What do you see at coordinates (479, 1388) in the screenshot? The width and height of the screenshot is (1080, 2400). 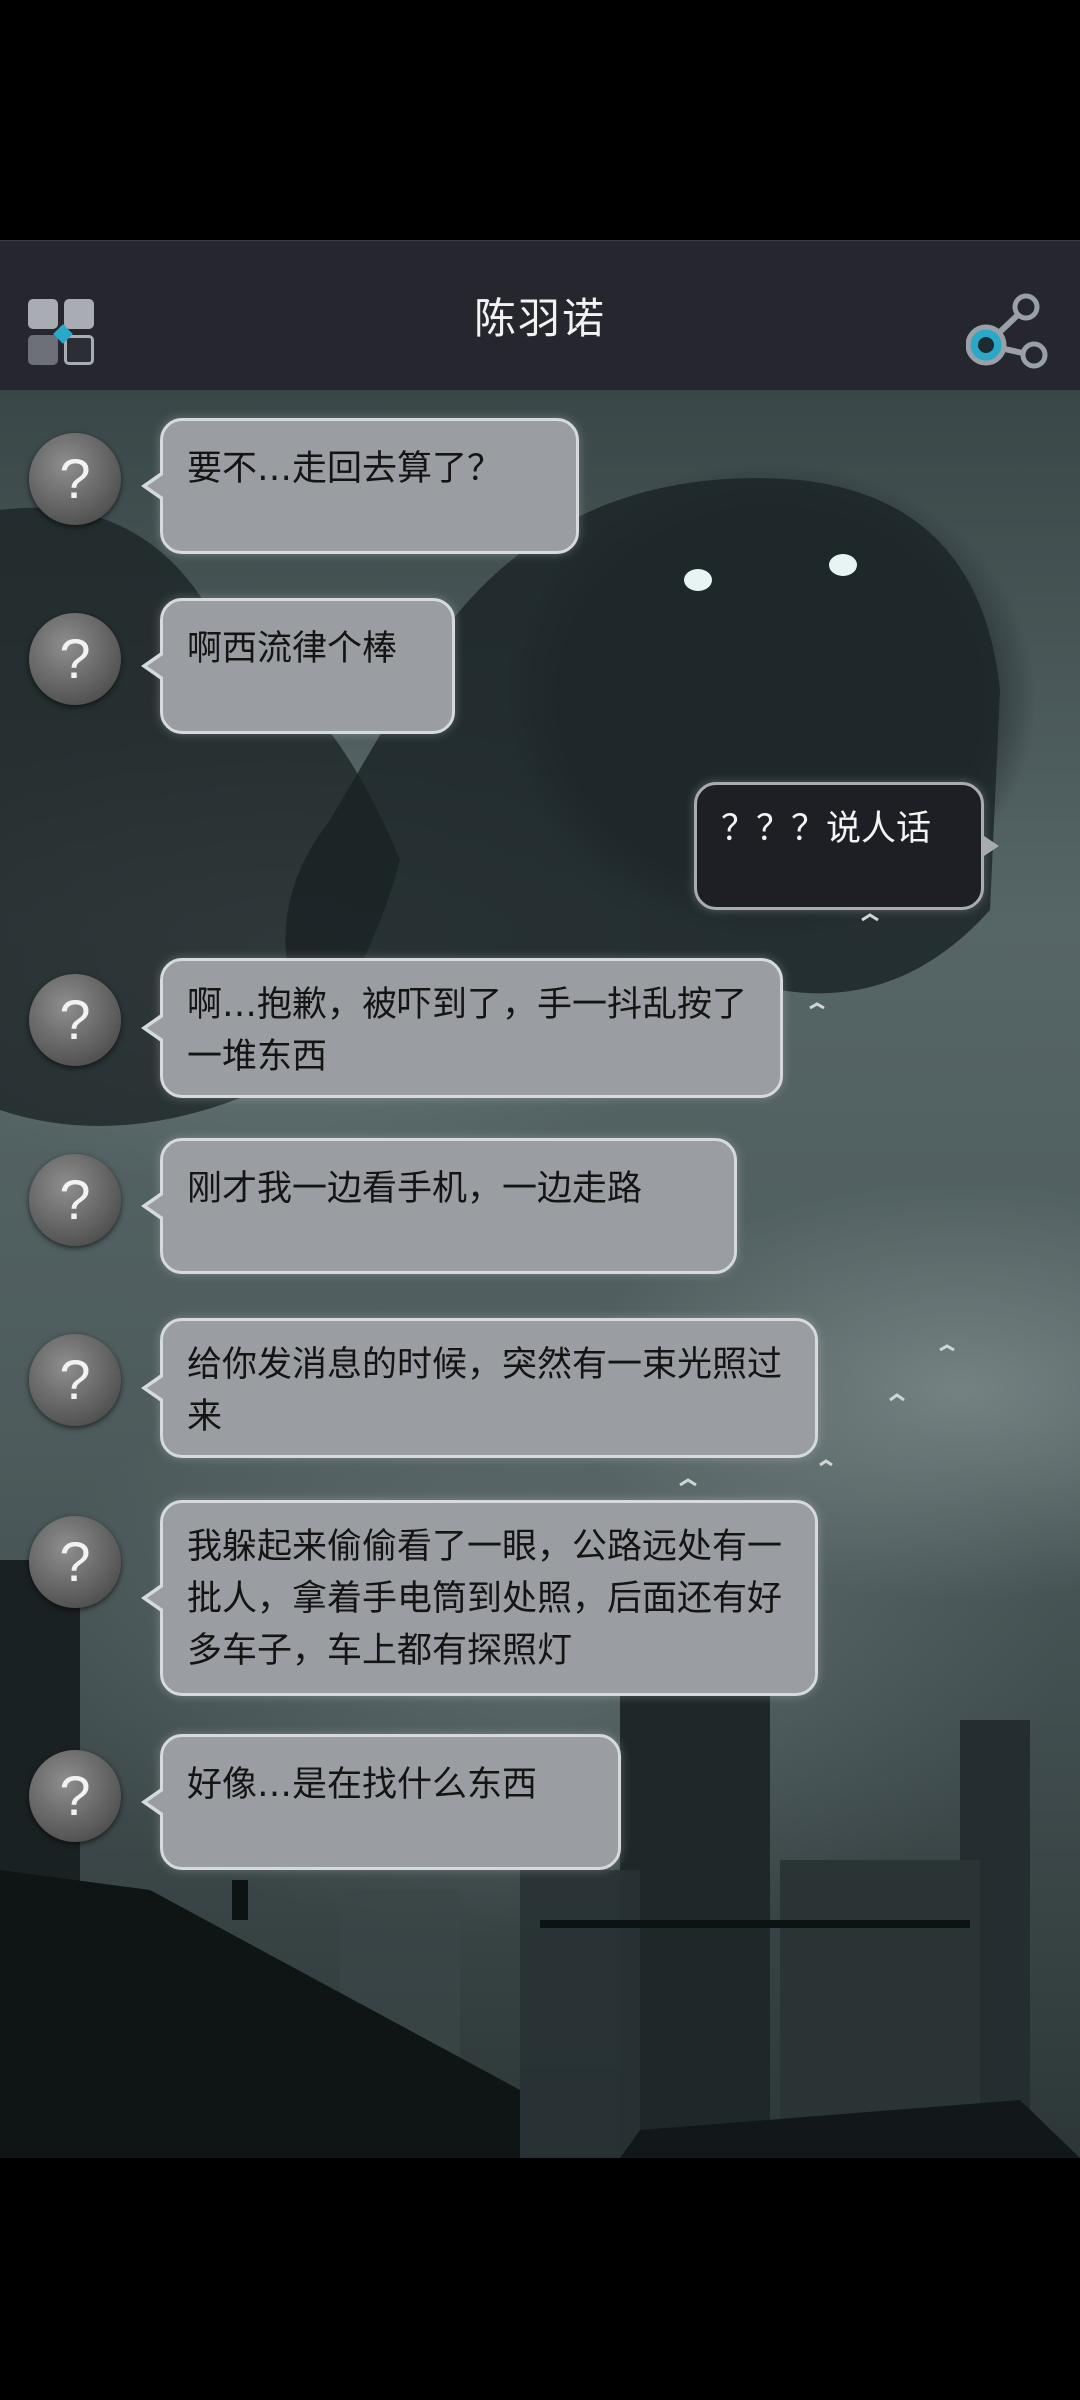 I see `message-bubble: 给你发消息的时候，突然有一束光照过来` at bounding box center [479, 1388].